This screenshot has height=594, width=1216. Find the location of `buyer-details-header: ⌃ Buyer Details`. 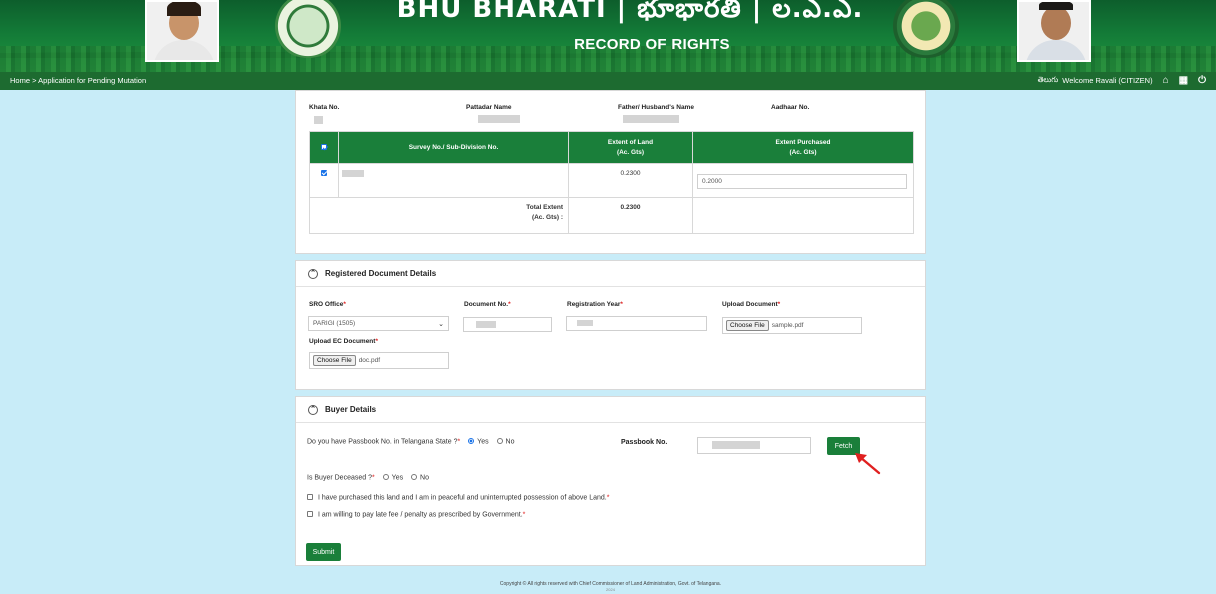

buyer-details-header: ⌃ Buyer Details is located at coordinates (610, 410).